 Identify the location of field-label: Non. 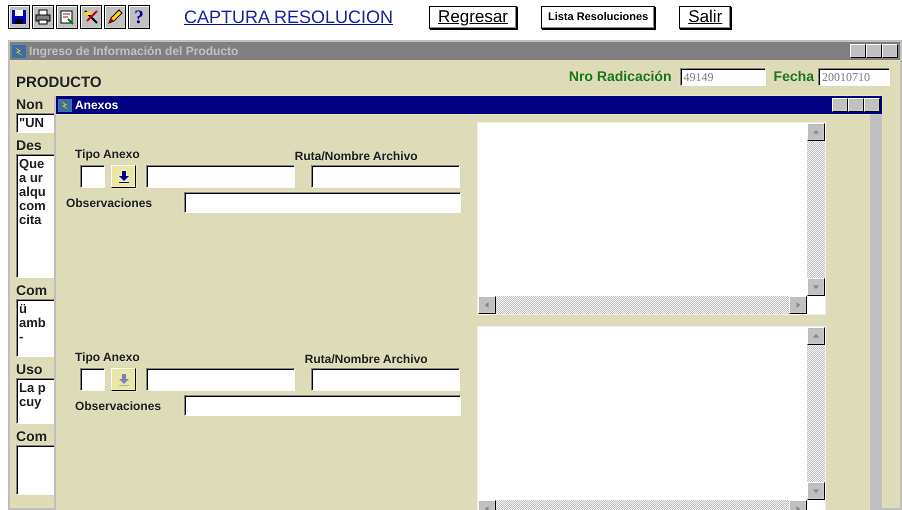
(30, 104).